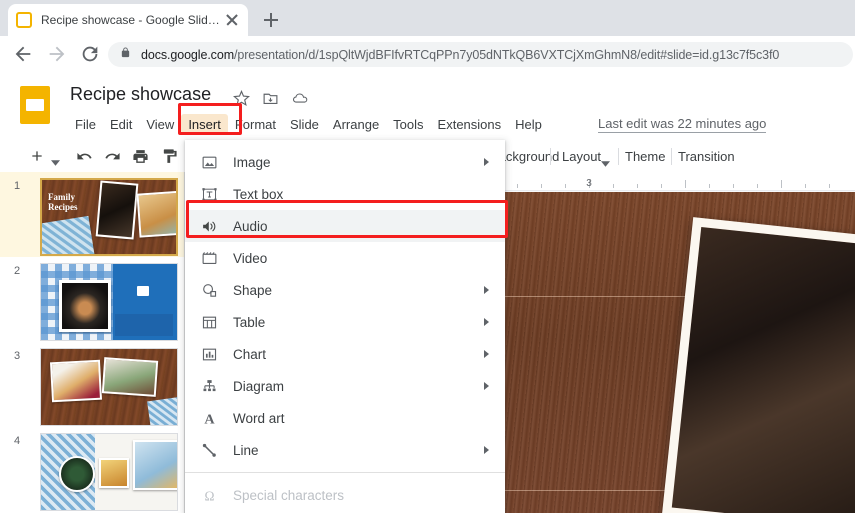 This screenshot has height=513, width=855. Describe the element at coordinates (241, 98) in the screenshot. I see `star-icon` at that location.